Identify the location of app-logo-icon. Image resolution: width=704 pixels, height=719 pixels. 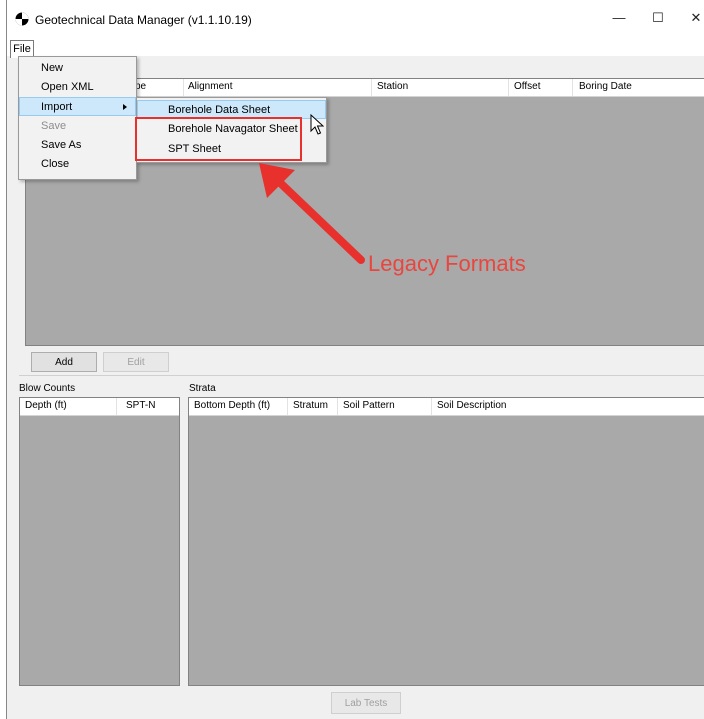
(22, 19).